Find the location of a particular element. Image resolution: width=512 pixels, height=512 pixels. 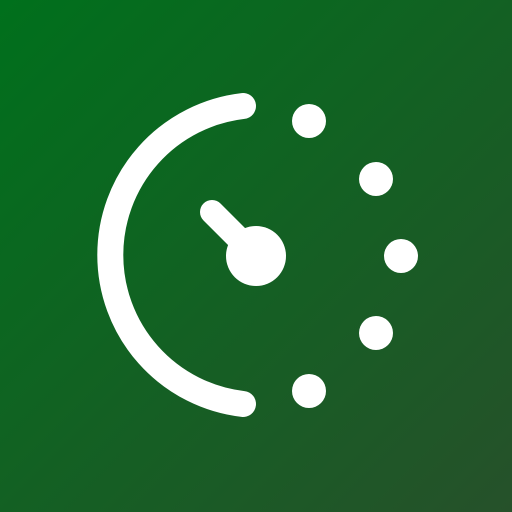

timer-hub is located at coordinates (256, 256).